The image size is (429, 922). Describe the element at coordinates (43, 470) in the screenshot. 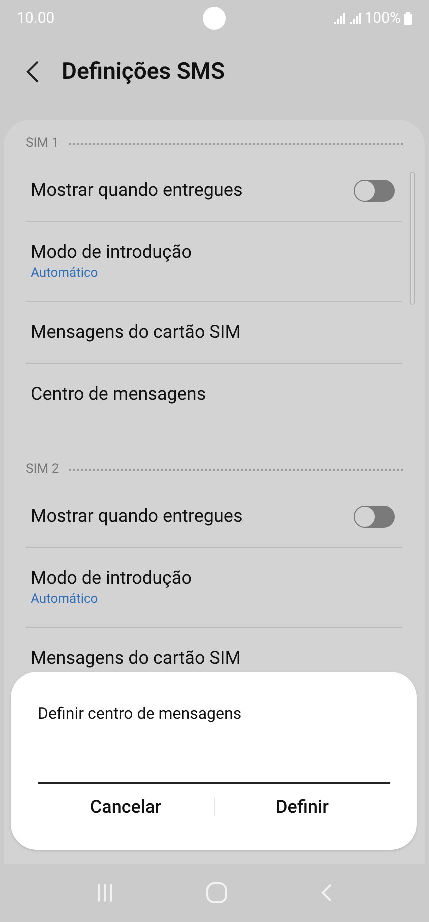

I see `section-header: SIM 2` at that location.